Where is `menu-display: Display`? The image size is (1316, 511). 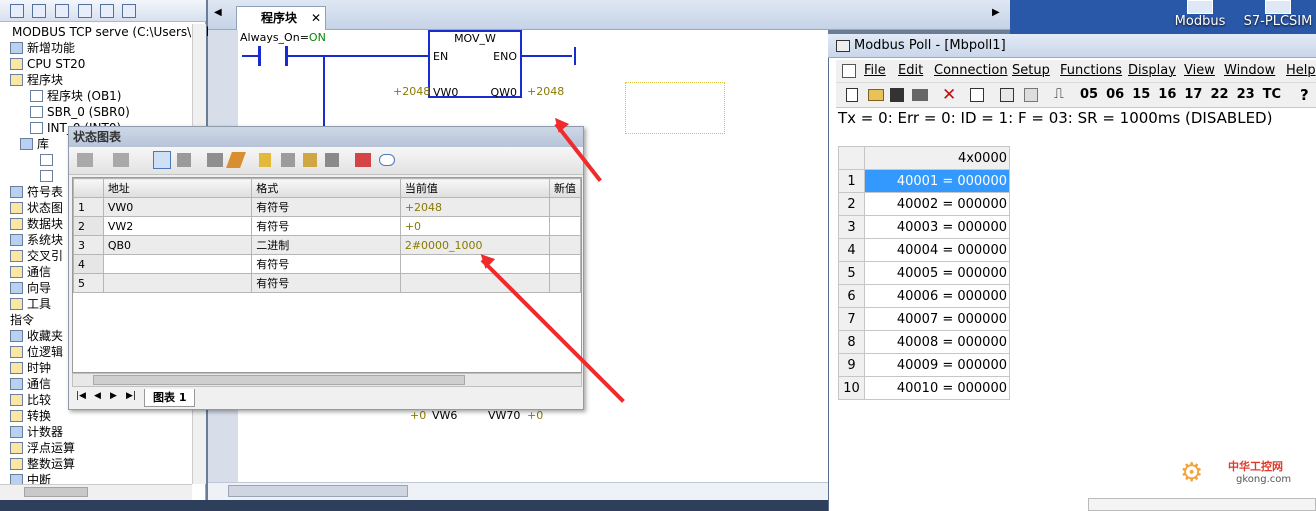
menu-display: Display is located at coordinates (1152, 71).